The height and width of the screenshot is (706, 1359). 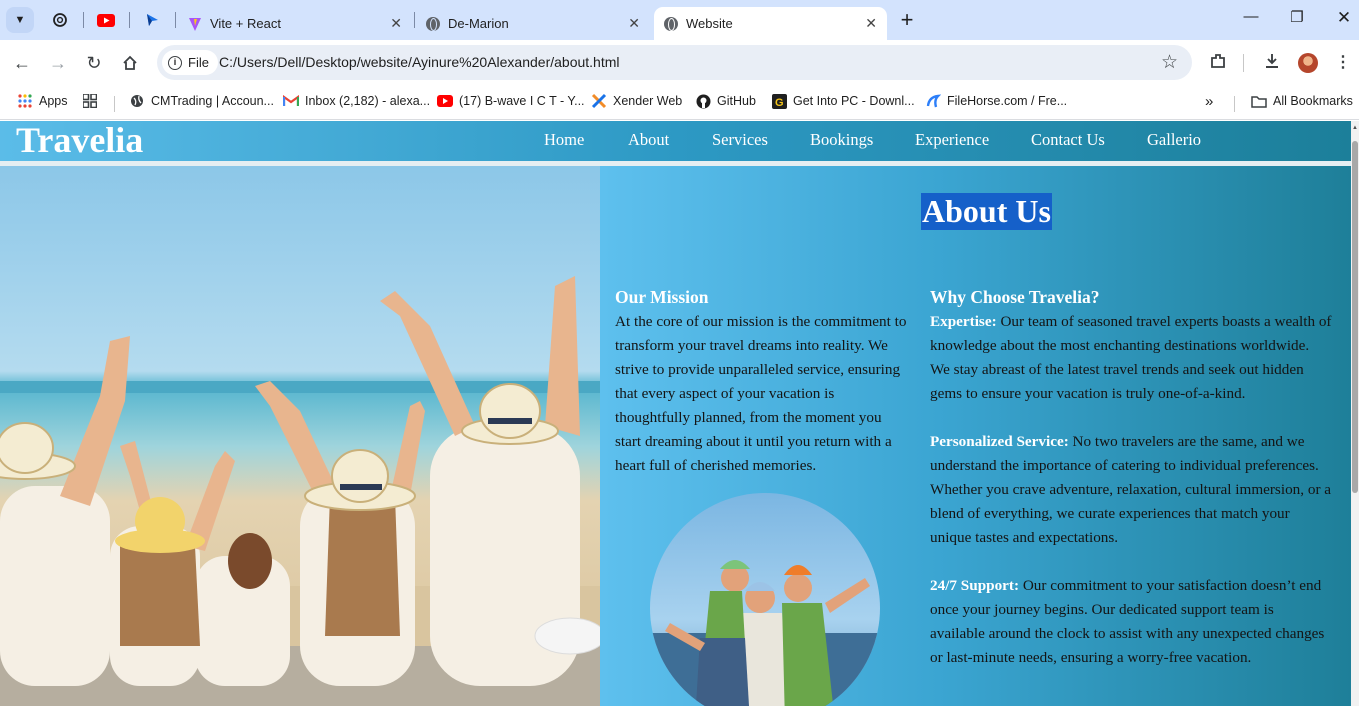 What do you see at coordinates (106, 20) in the screenshot?
I see `pinned-tab-youtube` at bounding box center [106, 20].